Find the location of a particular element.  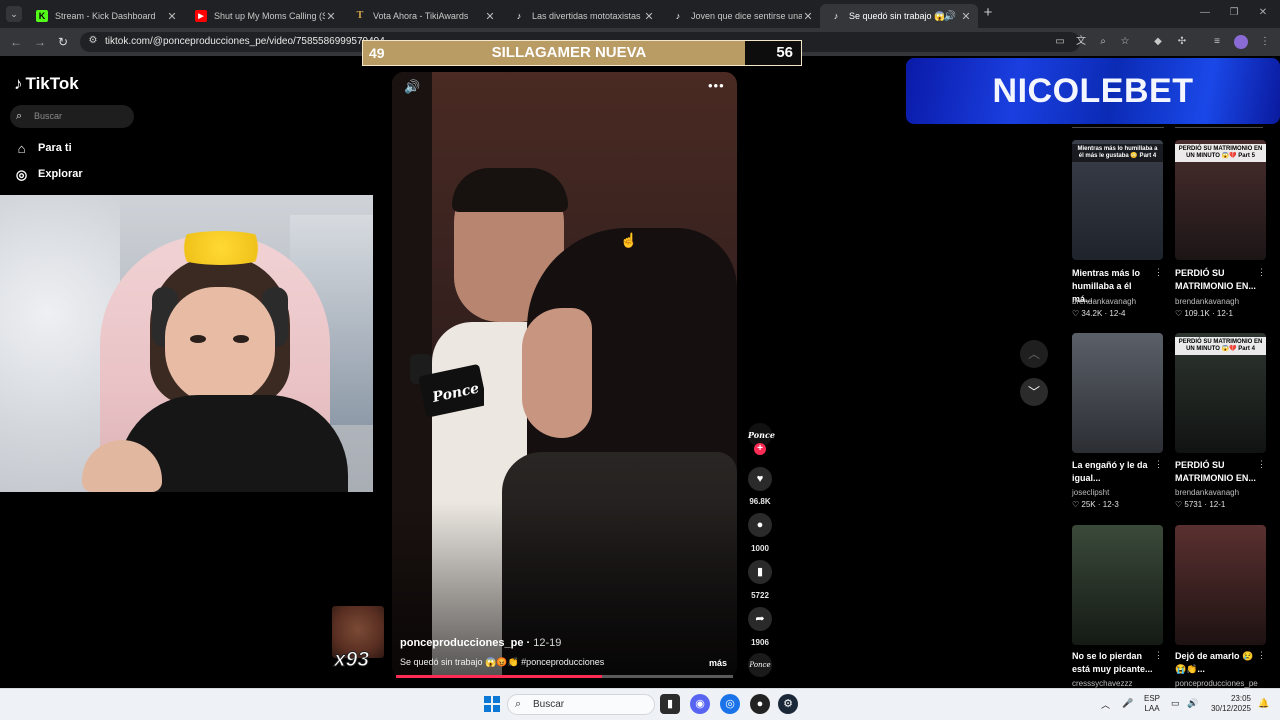

youtube-icon: ▶ is located at coordinates (201, 16).